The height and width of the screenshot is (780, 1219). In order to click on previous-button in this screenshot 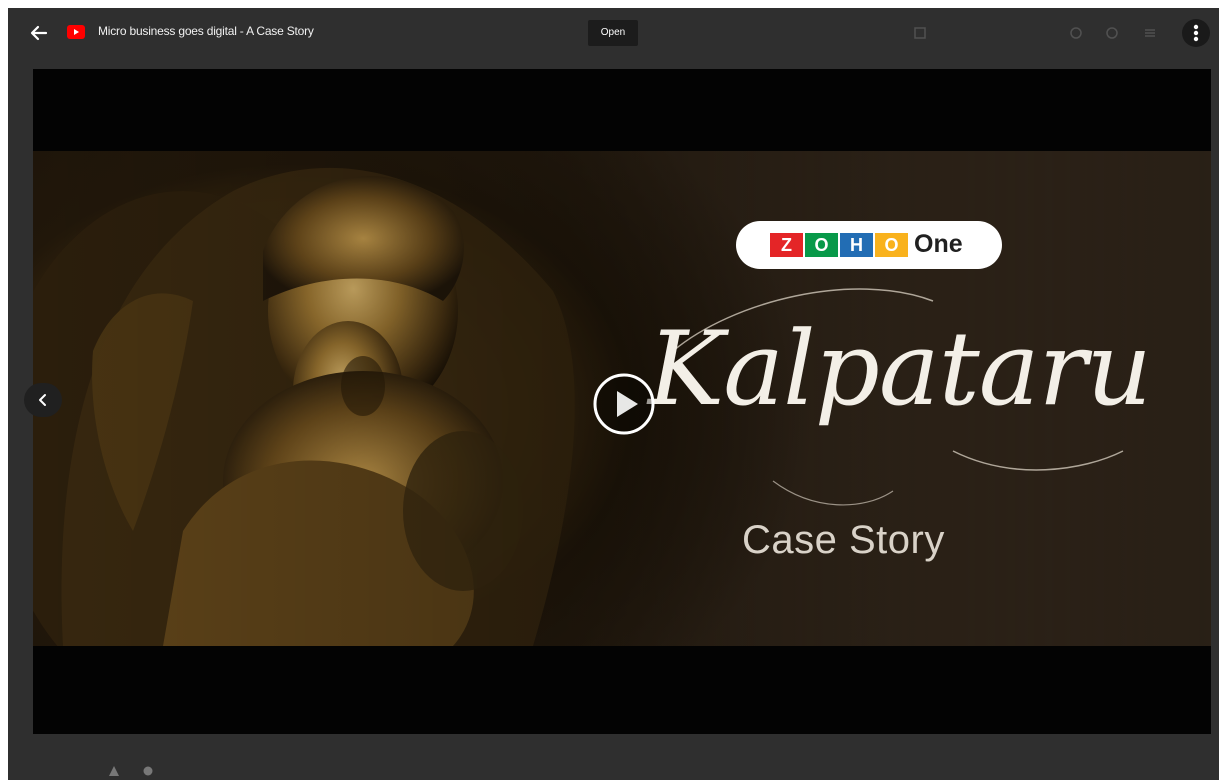, I will do `click(43, 400)`.